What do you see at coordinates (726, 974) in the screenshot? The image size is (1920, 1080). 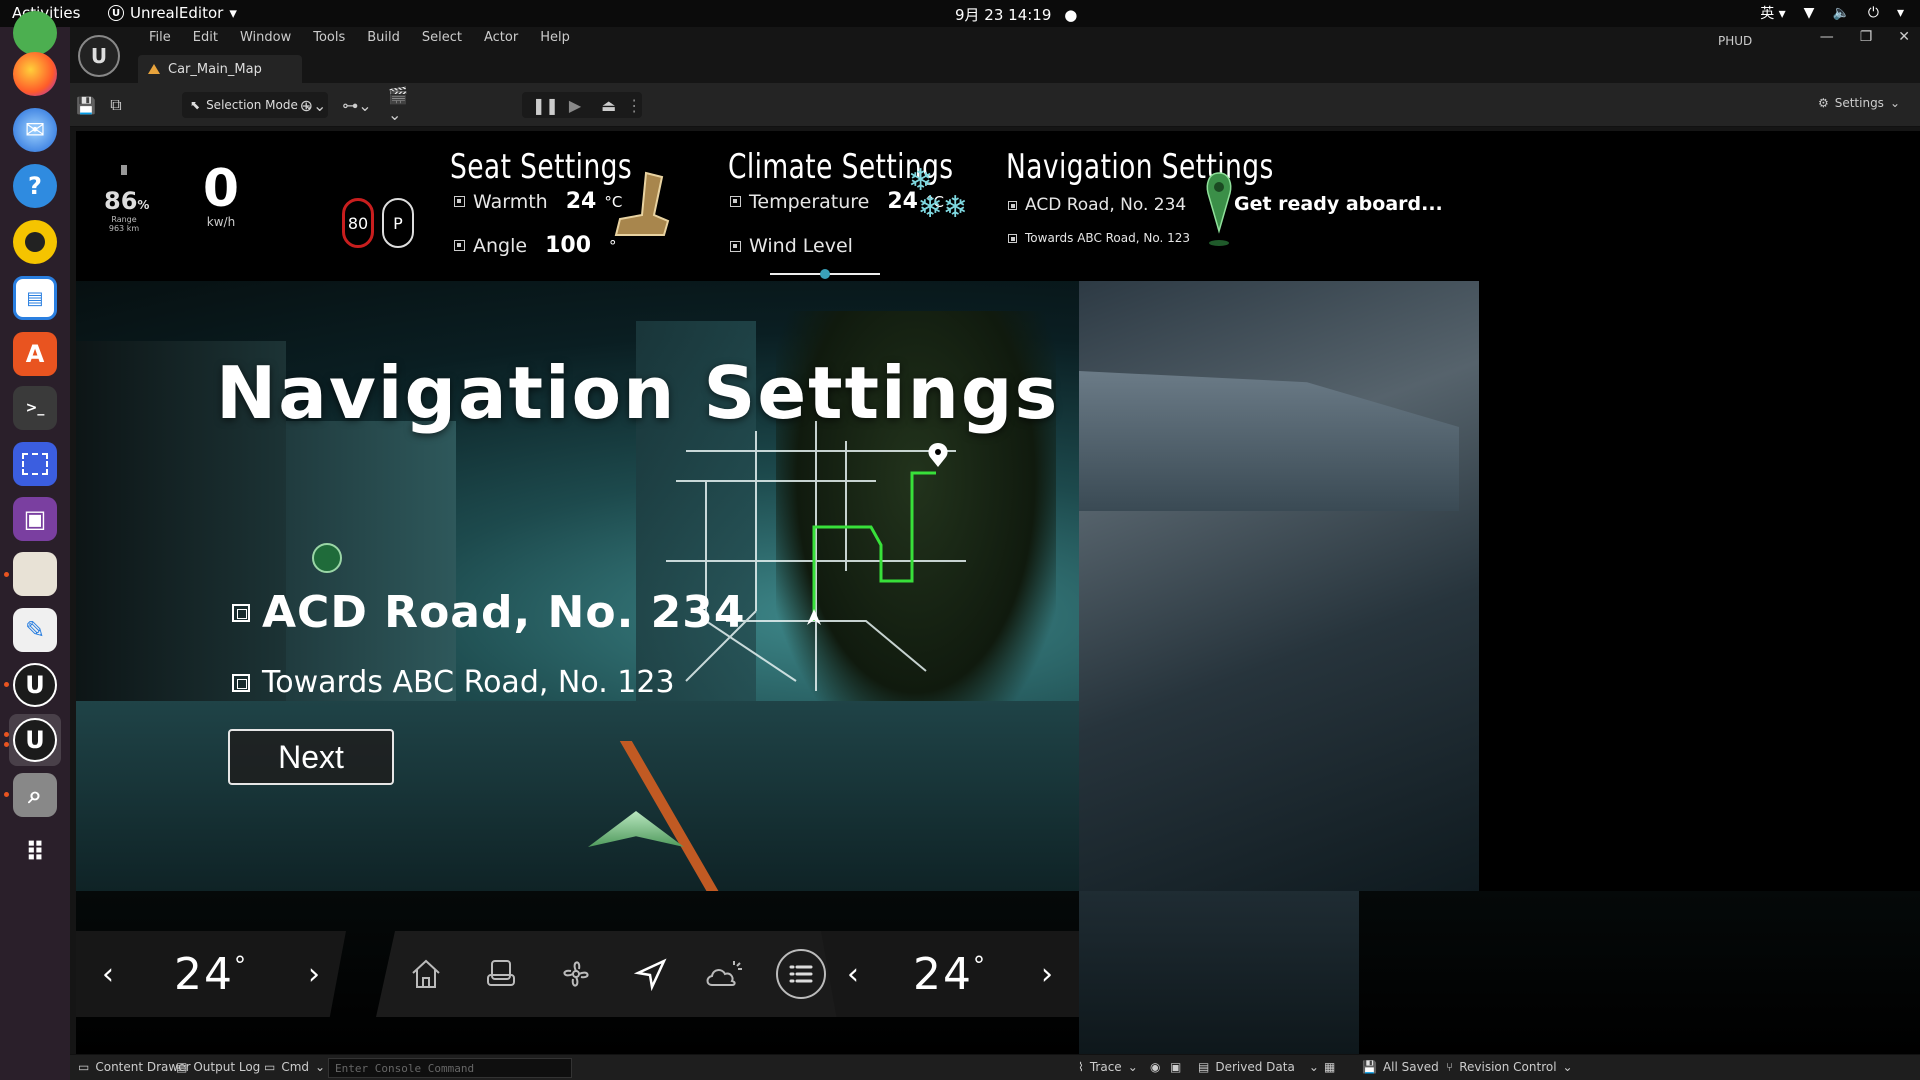 I see `weather-icon` at bounding box center [726, 974].